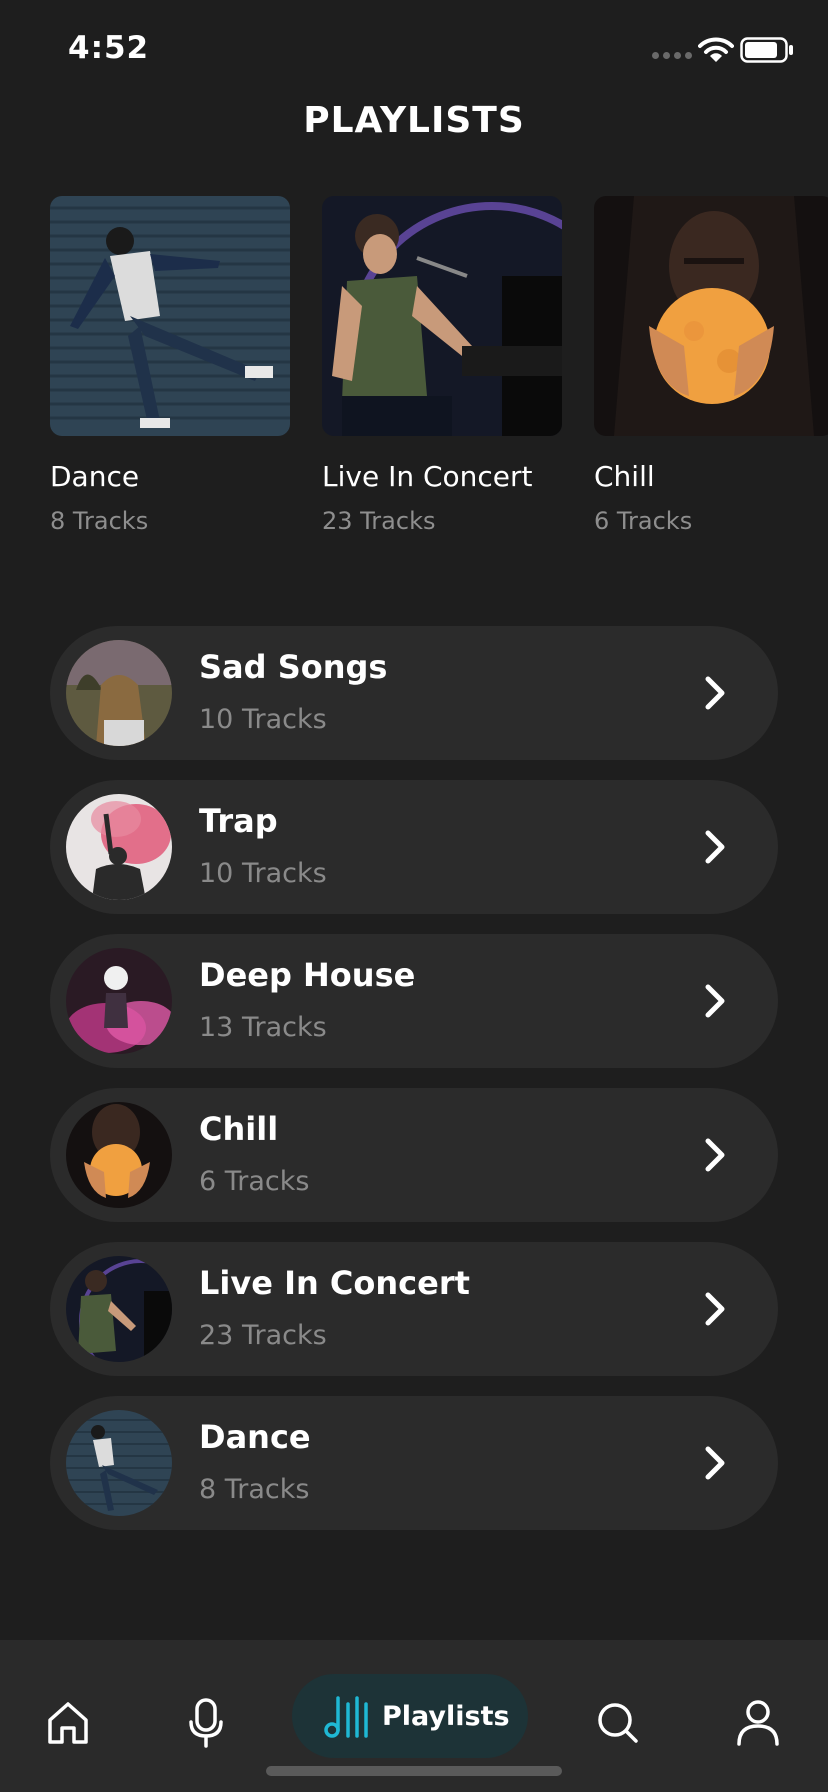  I want to click on playlist-tracks: 6 Tracks, so click(254, 1181).